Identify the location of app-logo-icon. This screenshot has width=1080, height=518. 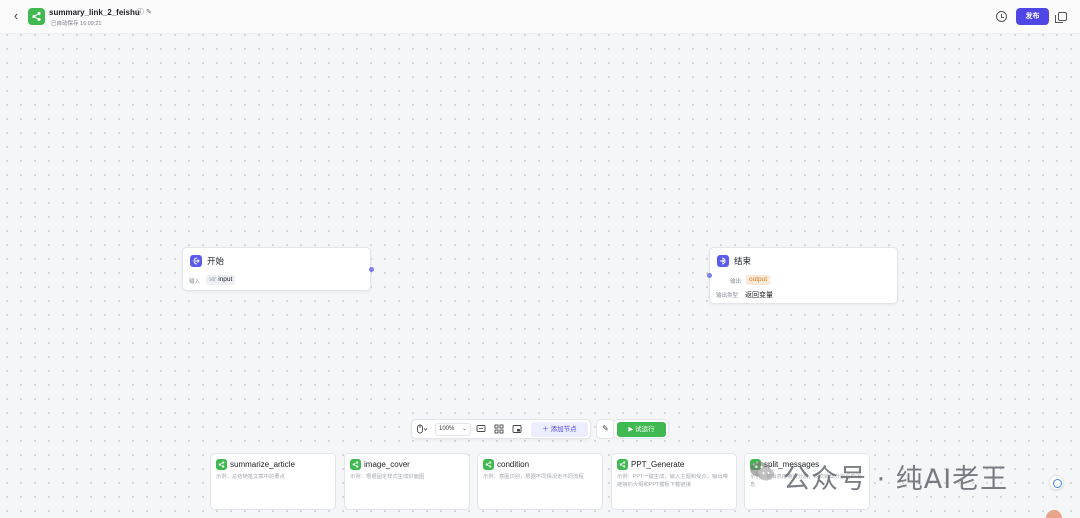
(36, 16).